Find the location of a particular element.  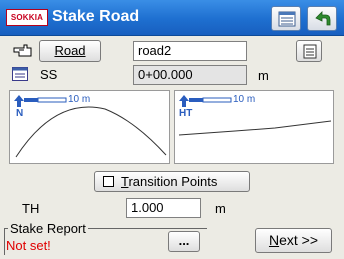

list-view-button is located at coordinates (286, 18).